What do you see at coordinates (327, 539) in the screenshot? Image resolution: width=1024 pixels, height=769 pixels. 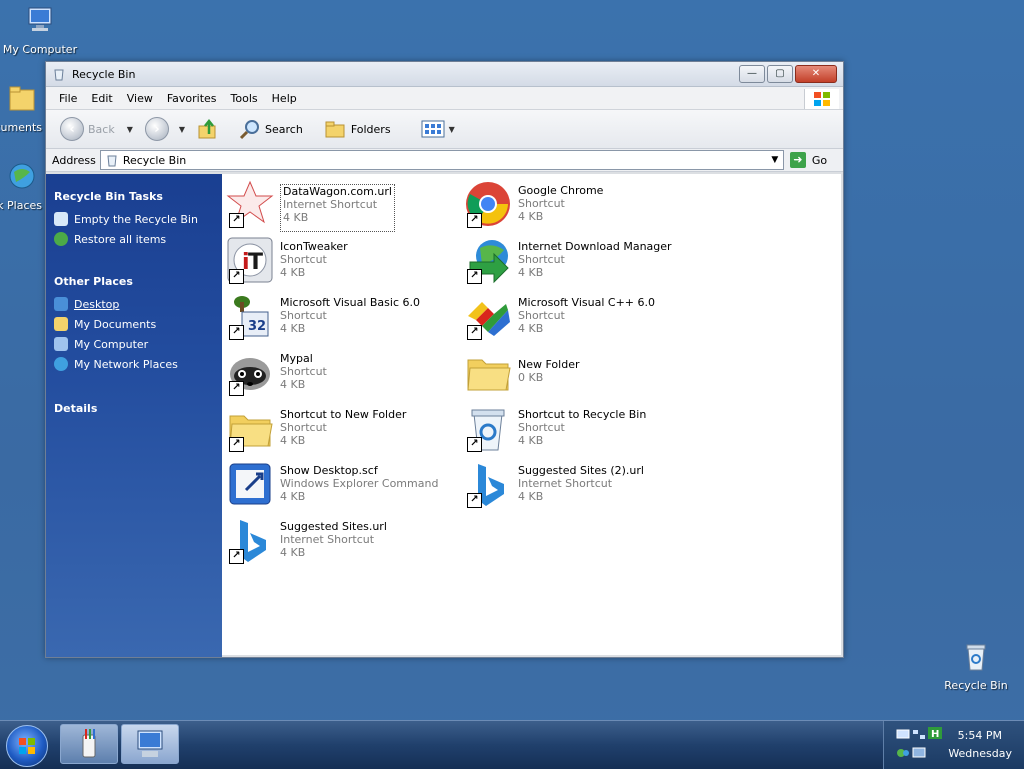 I see `item-type: Internet Shortcut` at bounding box center [327, 539].